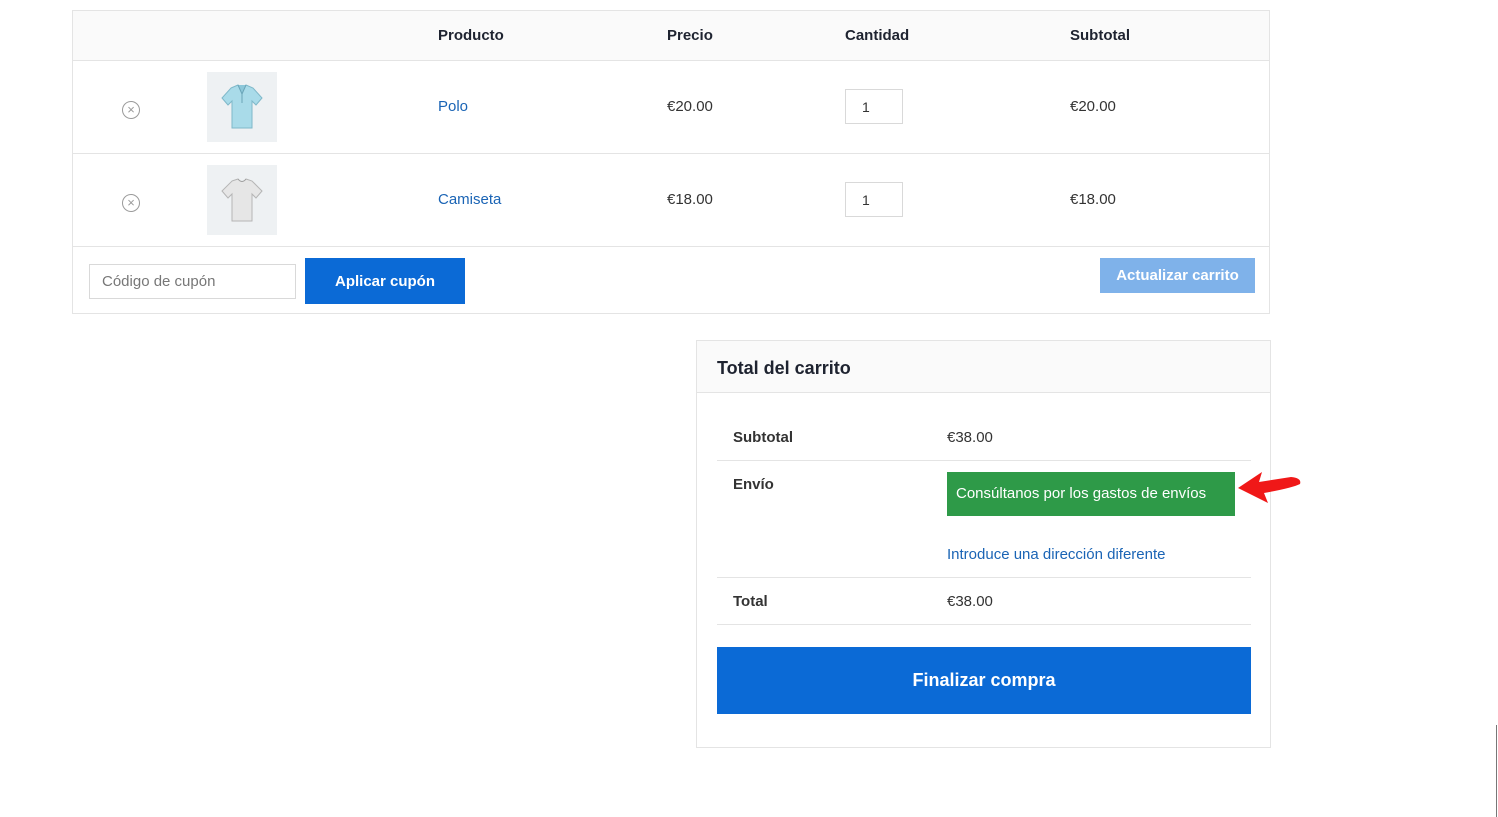  What do you see at coordinates (192, 281) in the screenshot?
I see `coupon-code-input` at bounding box center [192, 281].